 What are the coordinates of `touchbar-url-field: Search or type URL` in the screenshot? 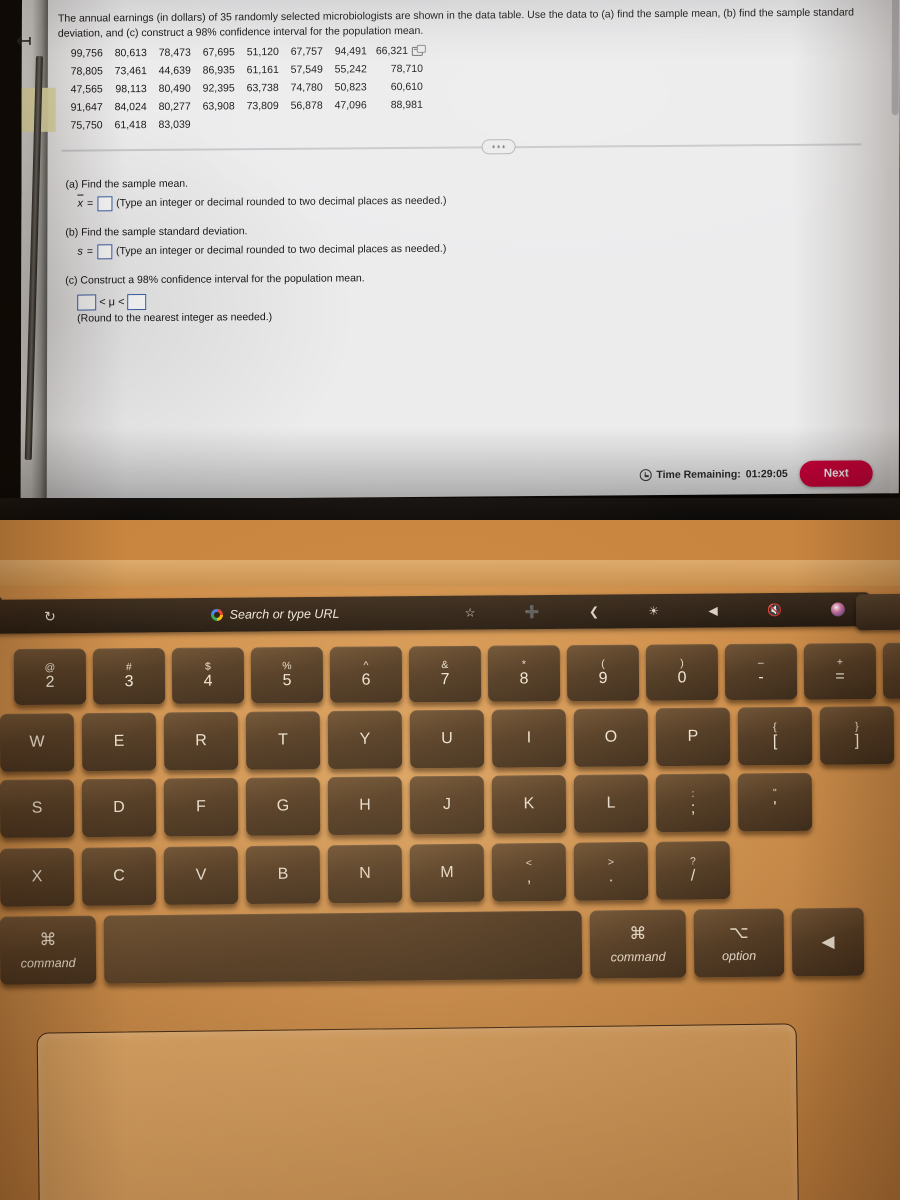 It's located at (275, 614).